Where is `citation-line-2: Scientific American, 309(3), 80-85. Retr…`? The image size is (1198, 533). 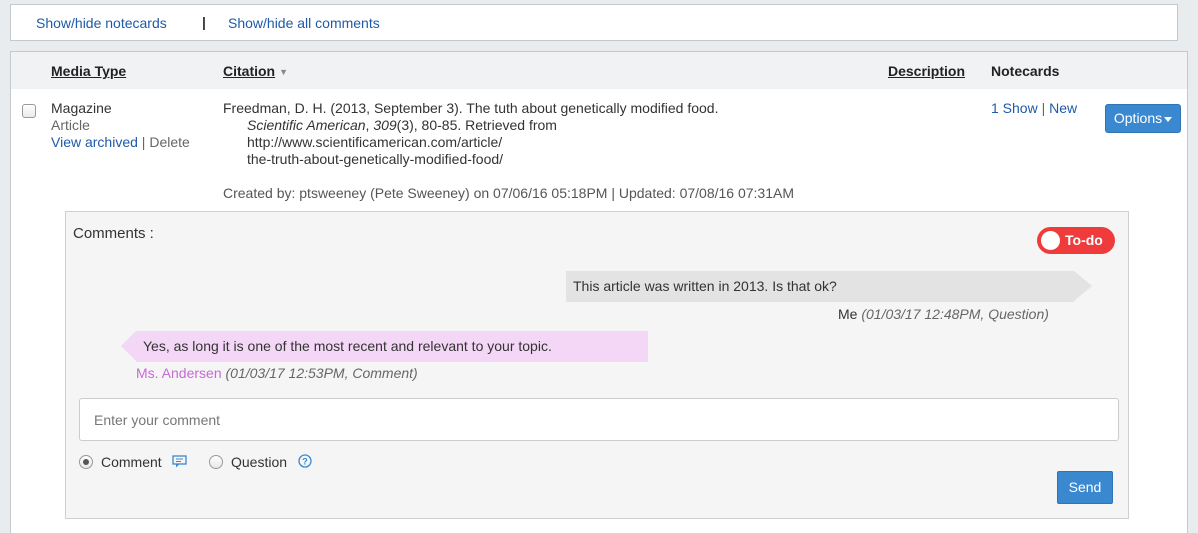 citation-line-2: Scientific American, 309(3), 80-85. Retr… is located at coordinates (470, 125).